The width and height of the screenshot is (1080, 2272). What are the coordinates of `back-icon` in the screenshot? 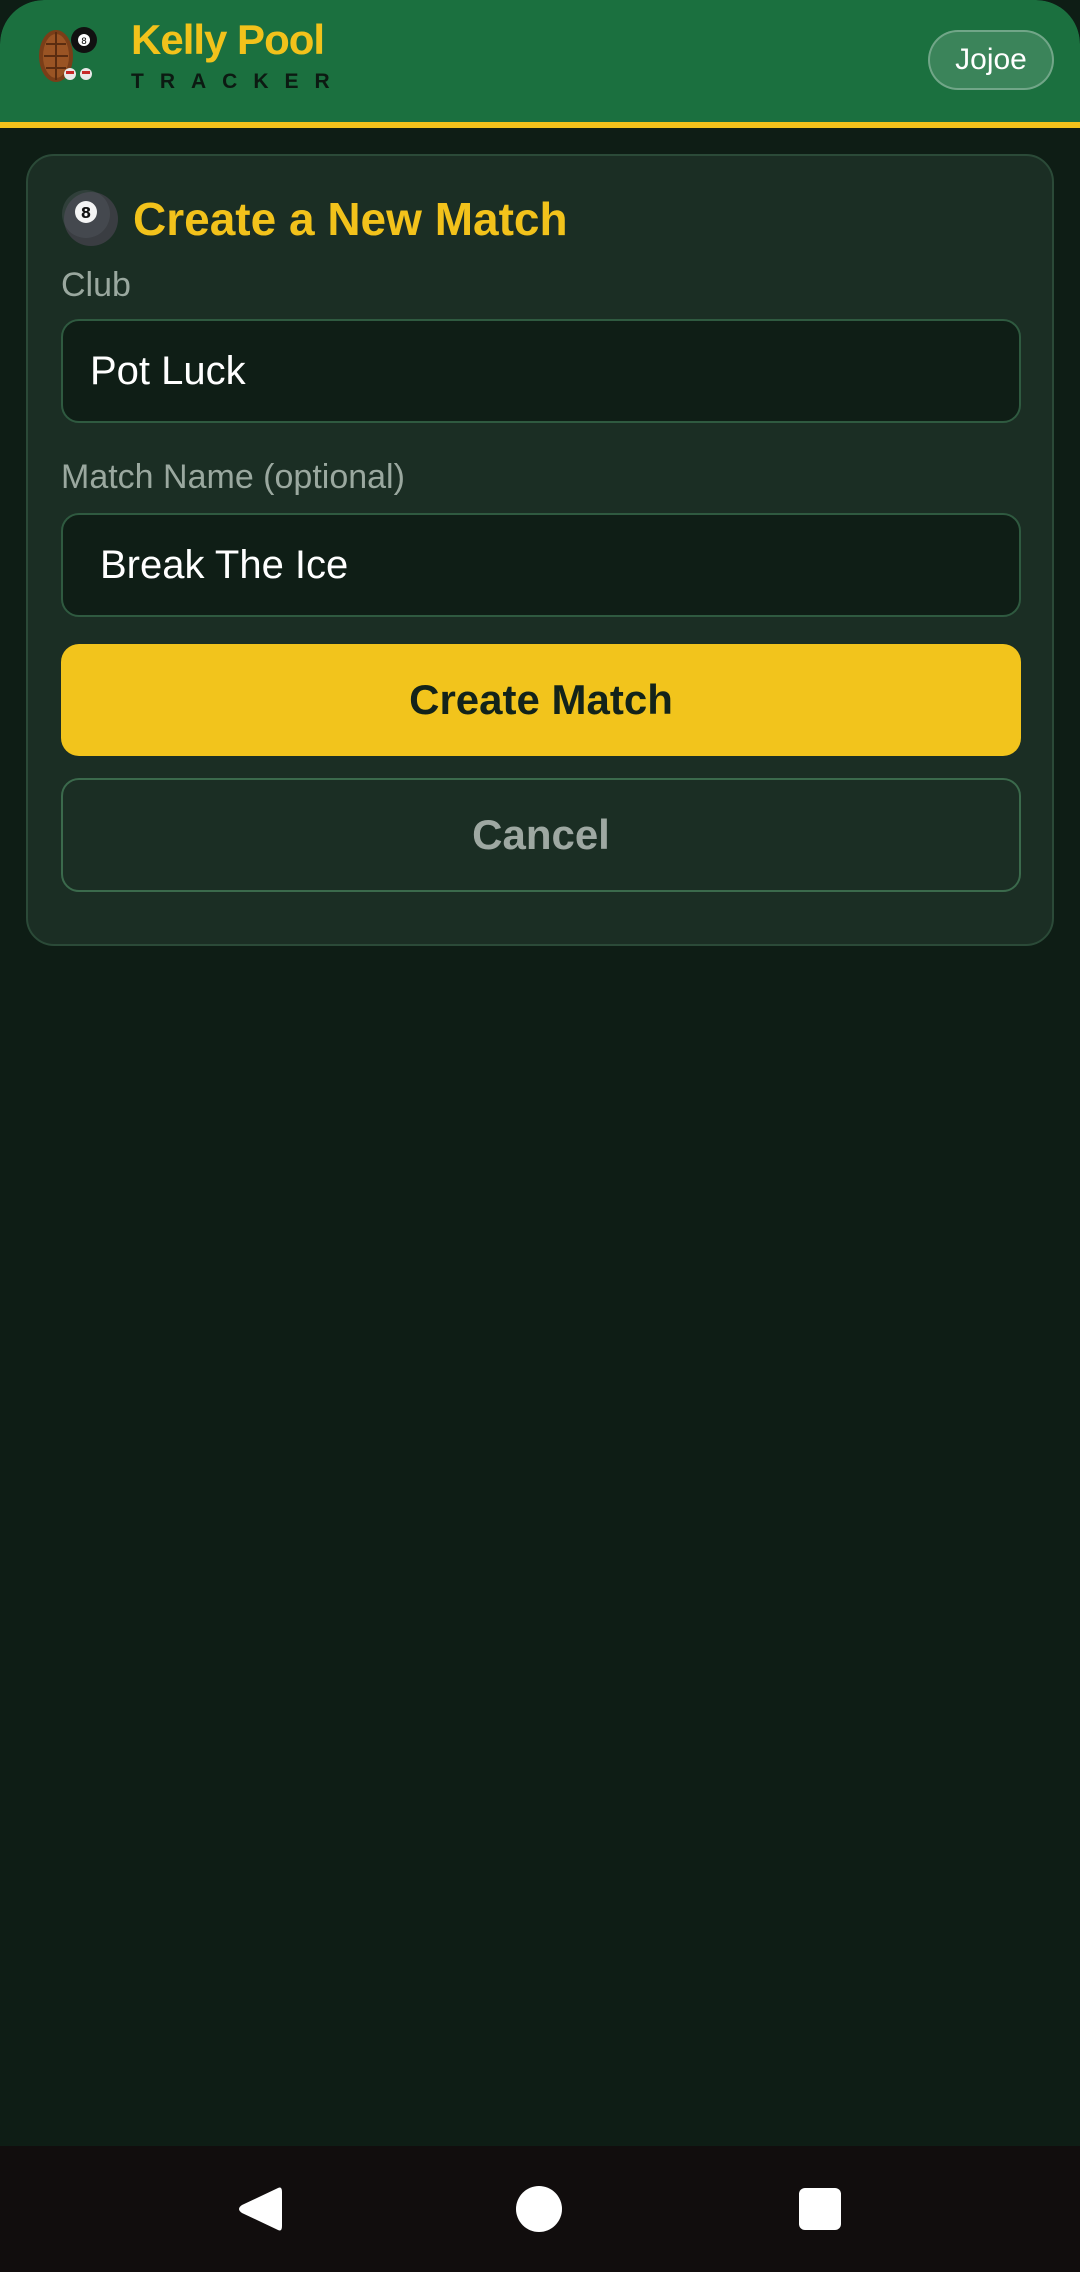 It's located at (259, 2209).